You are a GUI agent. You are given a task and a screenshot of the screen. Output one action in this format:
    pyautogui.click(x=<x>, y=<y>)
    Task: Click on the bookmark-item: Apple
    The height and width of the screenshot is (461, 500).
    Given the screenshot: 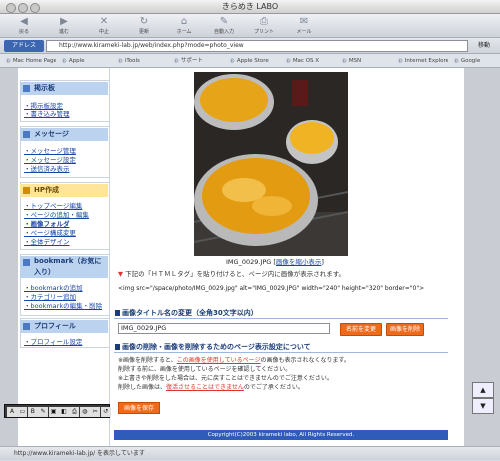 What is the action you would take?
    pyautogui.click(x=87, y=60)
    